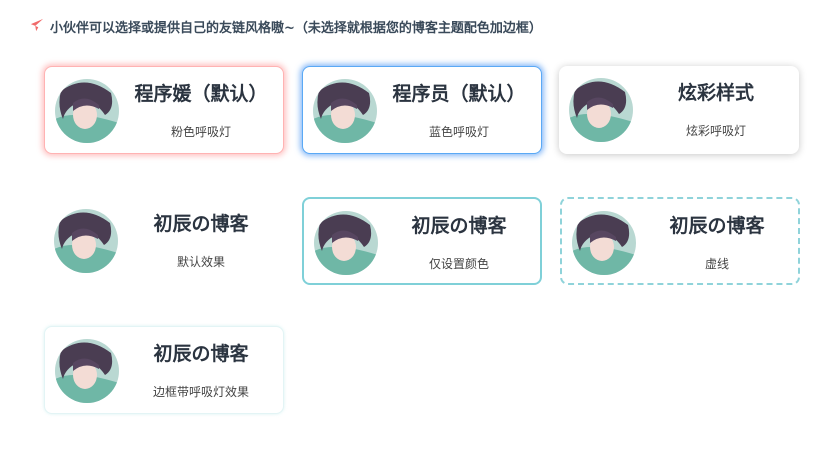  I want to click on card-subtitle: 蓝色呼吸灯, so click(458, 132).